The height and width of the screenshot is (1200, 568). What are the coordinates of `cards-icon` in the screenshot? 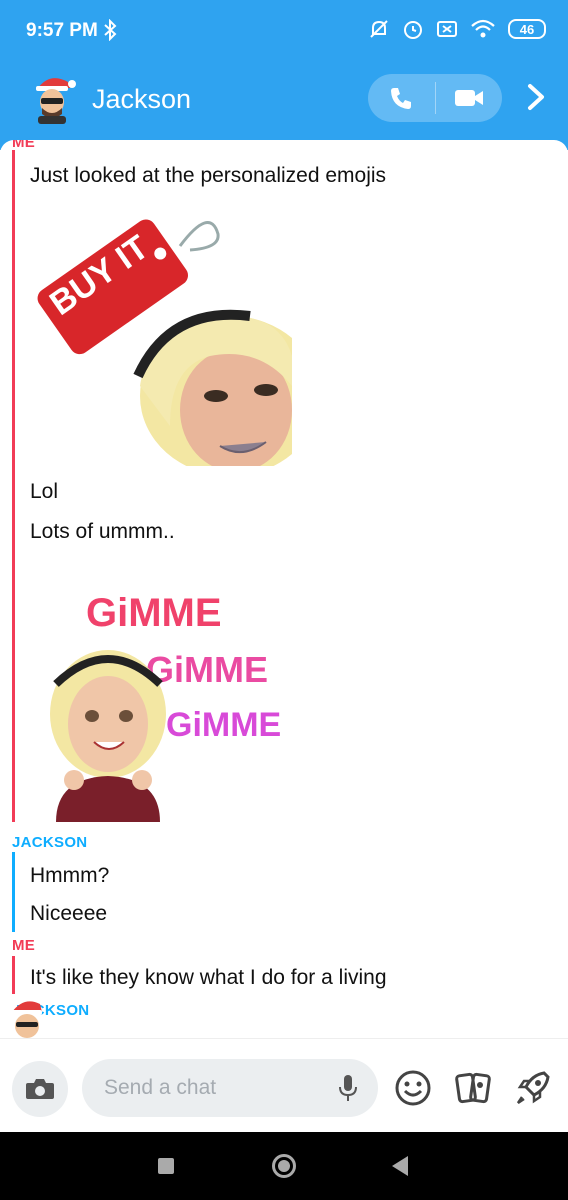 It's located at (473, 1088).